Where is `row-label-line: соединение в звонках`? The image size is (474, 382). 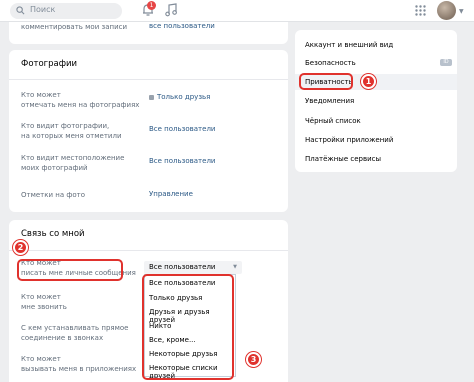 row-label-line: соединение в звонках is located at coordinates (62, 338).